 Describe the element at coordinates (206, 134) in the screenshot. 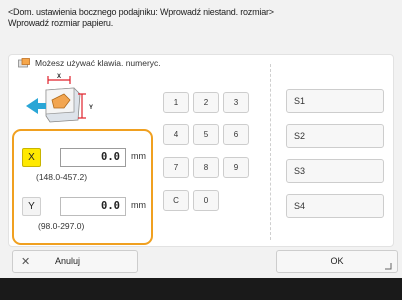

I see `key-5: 5` at that location.